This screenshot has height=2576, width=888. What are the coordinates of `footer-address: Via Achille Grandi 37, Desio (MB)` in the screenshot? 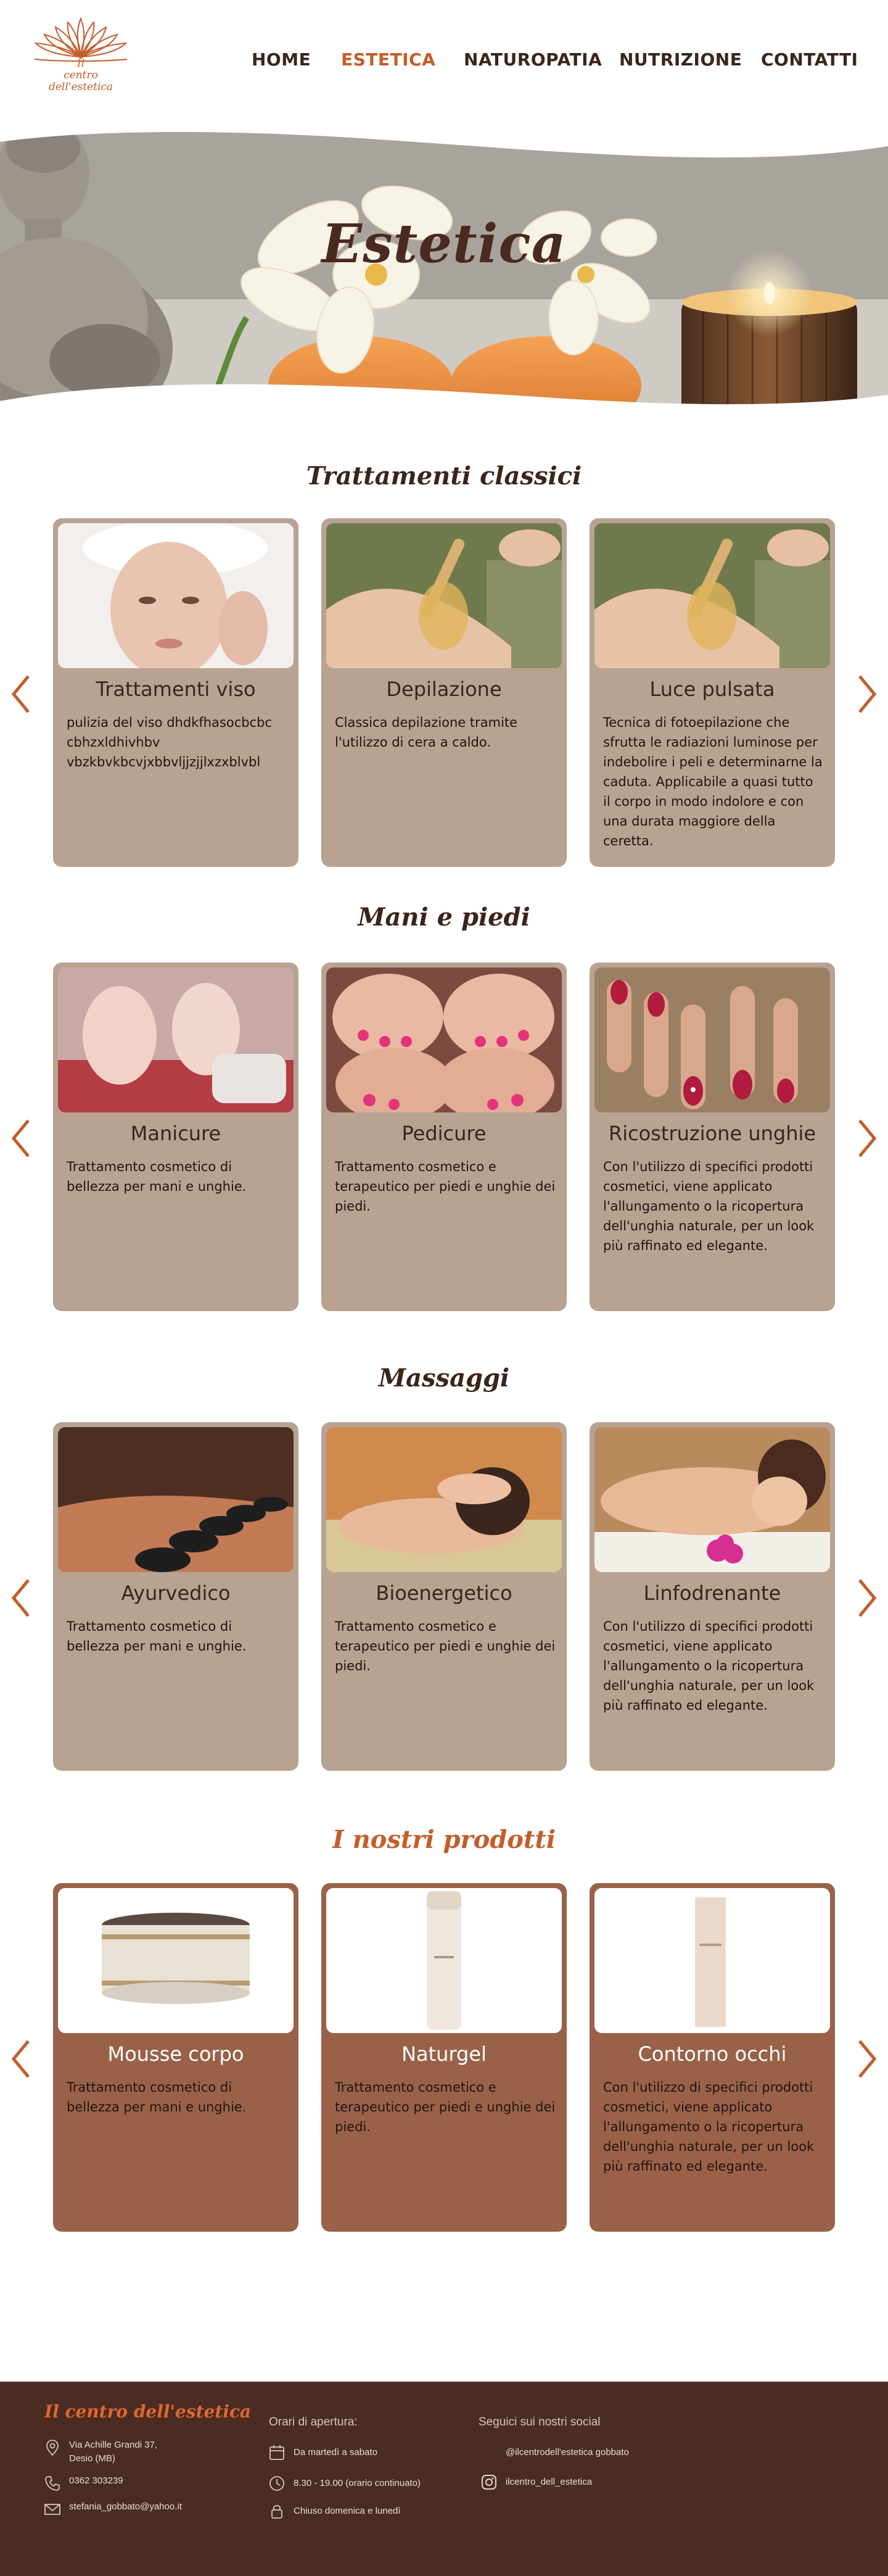 It's located at (100, 2452).